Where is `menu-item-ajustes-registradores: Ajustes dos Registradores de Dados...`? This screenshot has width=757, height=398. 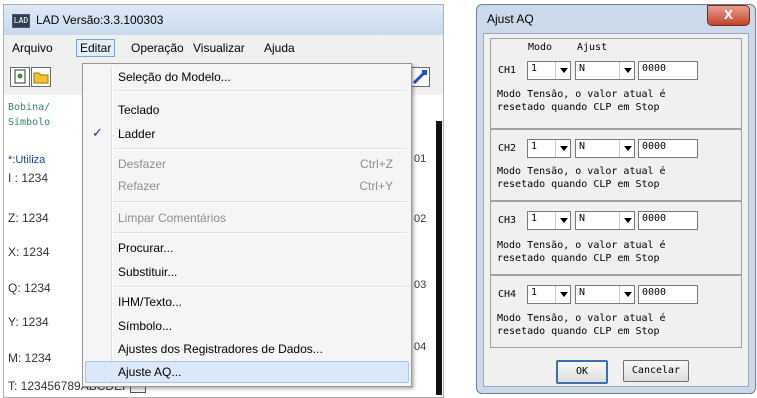
menu-item-ajustes-registradores: Ajustes dos Registradores de Dados... is located at coordinates (220, 349).